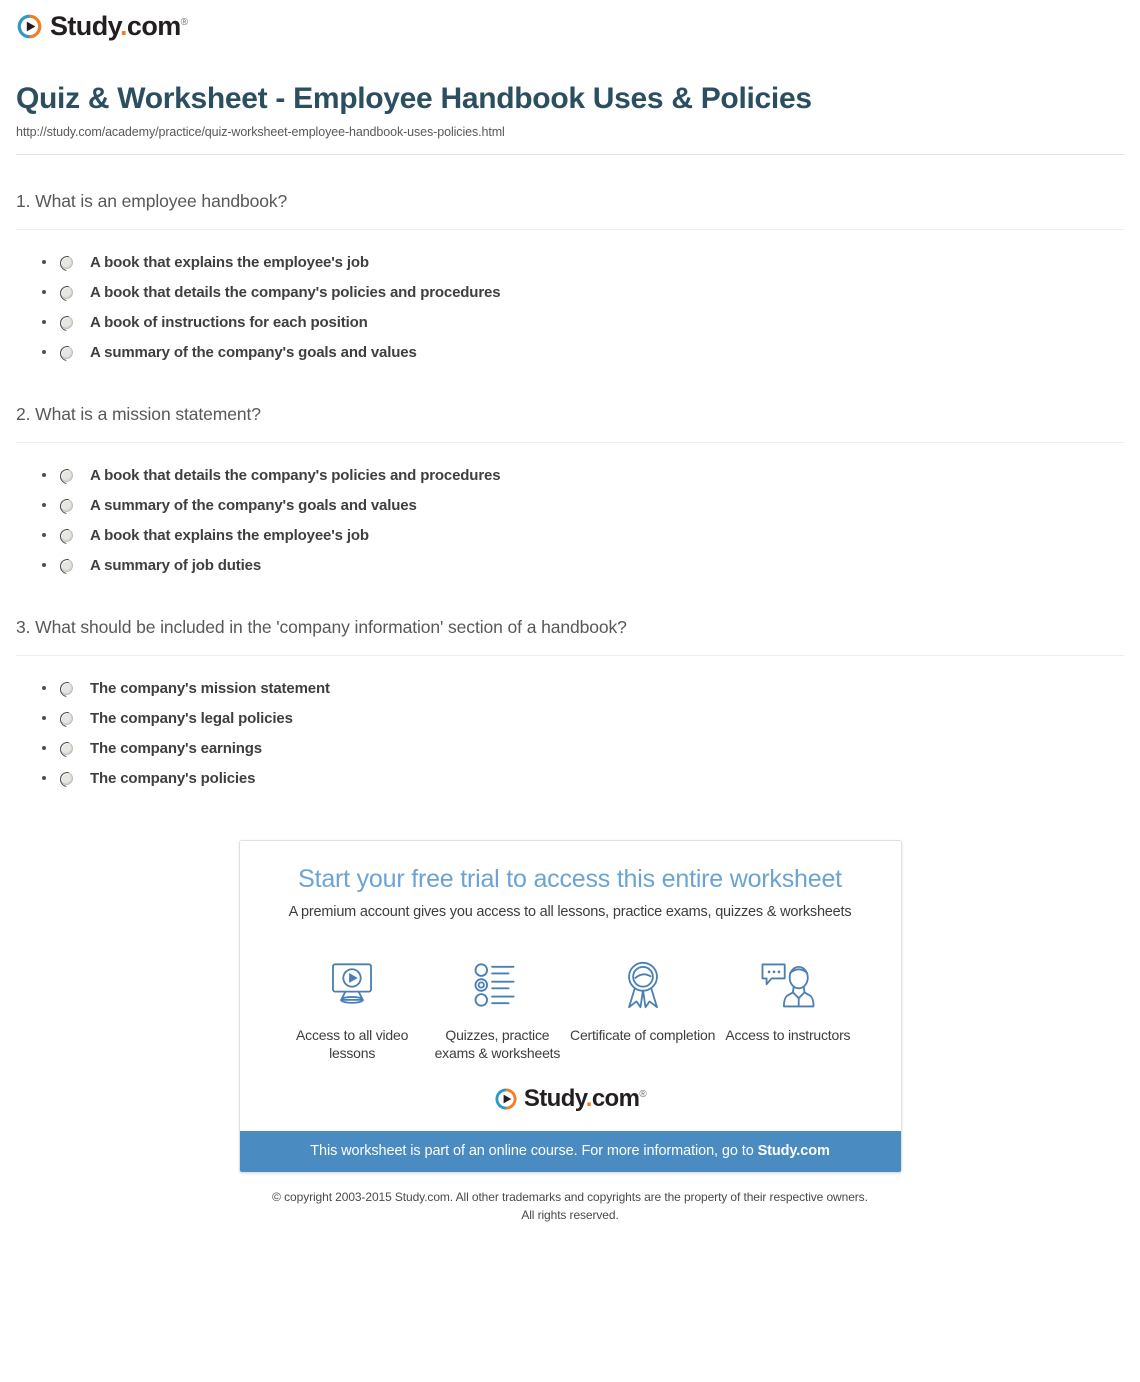  Describe the element at coordinates (176, 748) in the screenshot. I see `option-label: The company's earnings` at that location.